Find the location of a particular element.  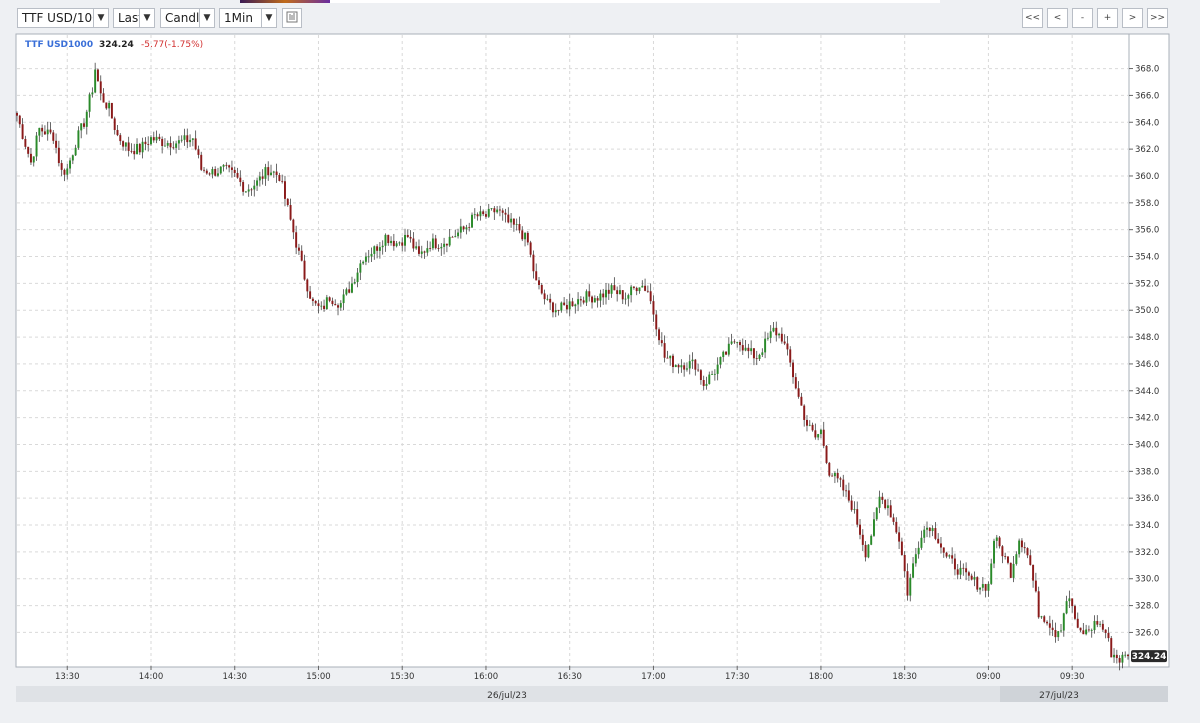

price-field-select: Last ▼ is located at coordinates (134, 18).